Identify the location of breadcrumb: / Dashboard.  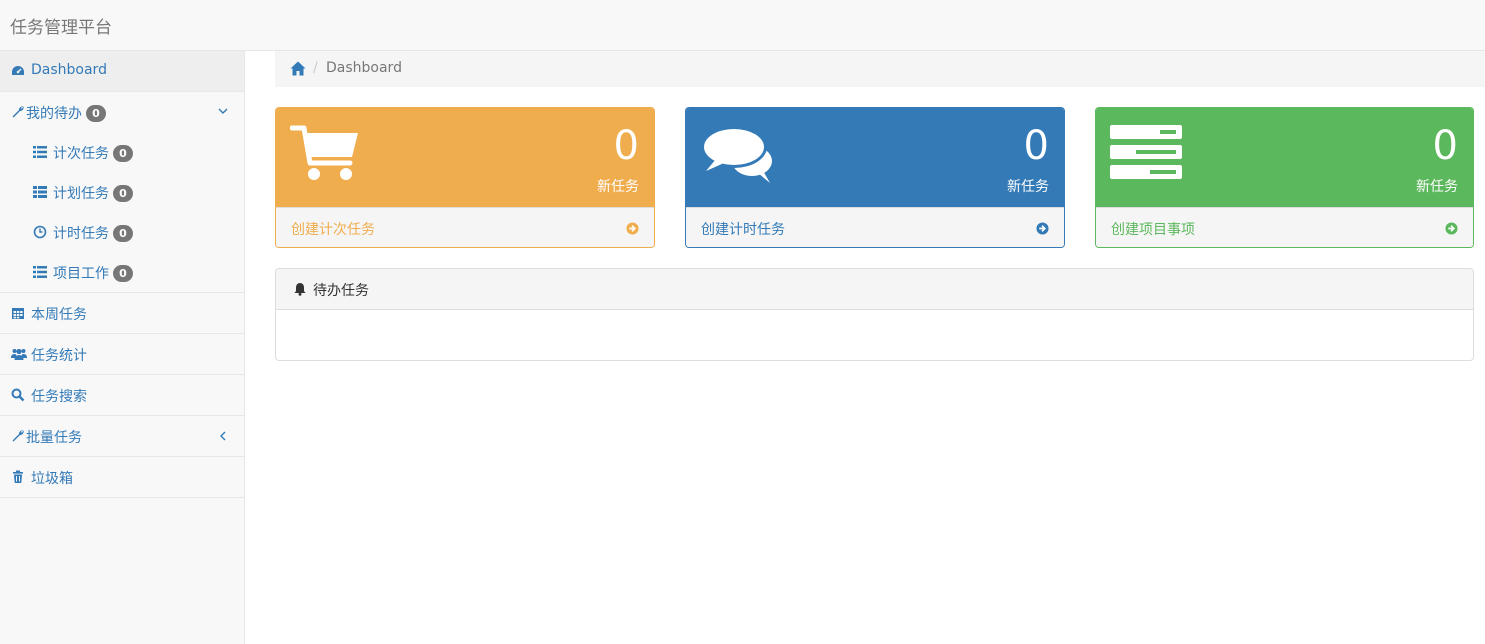
(880, 69).